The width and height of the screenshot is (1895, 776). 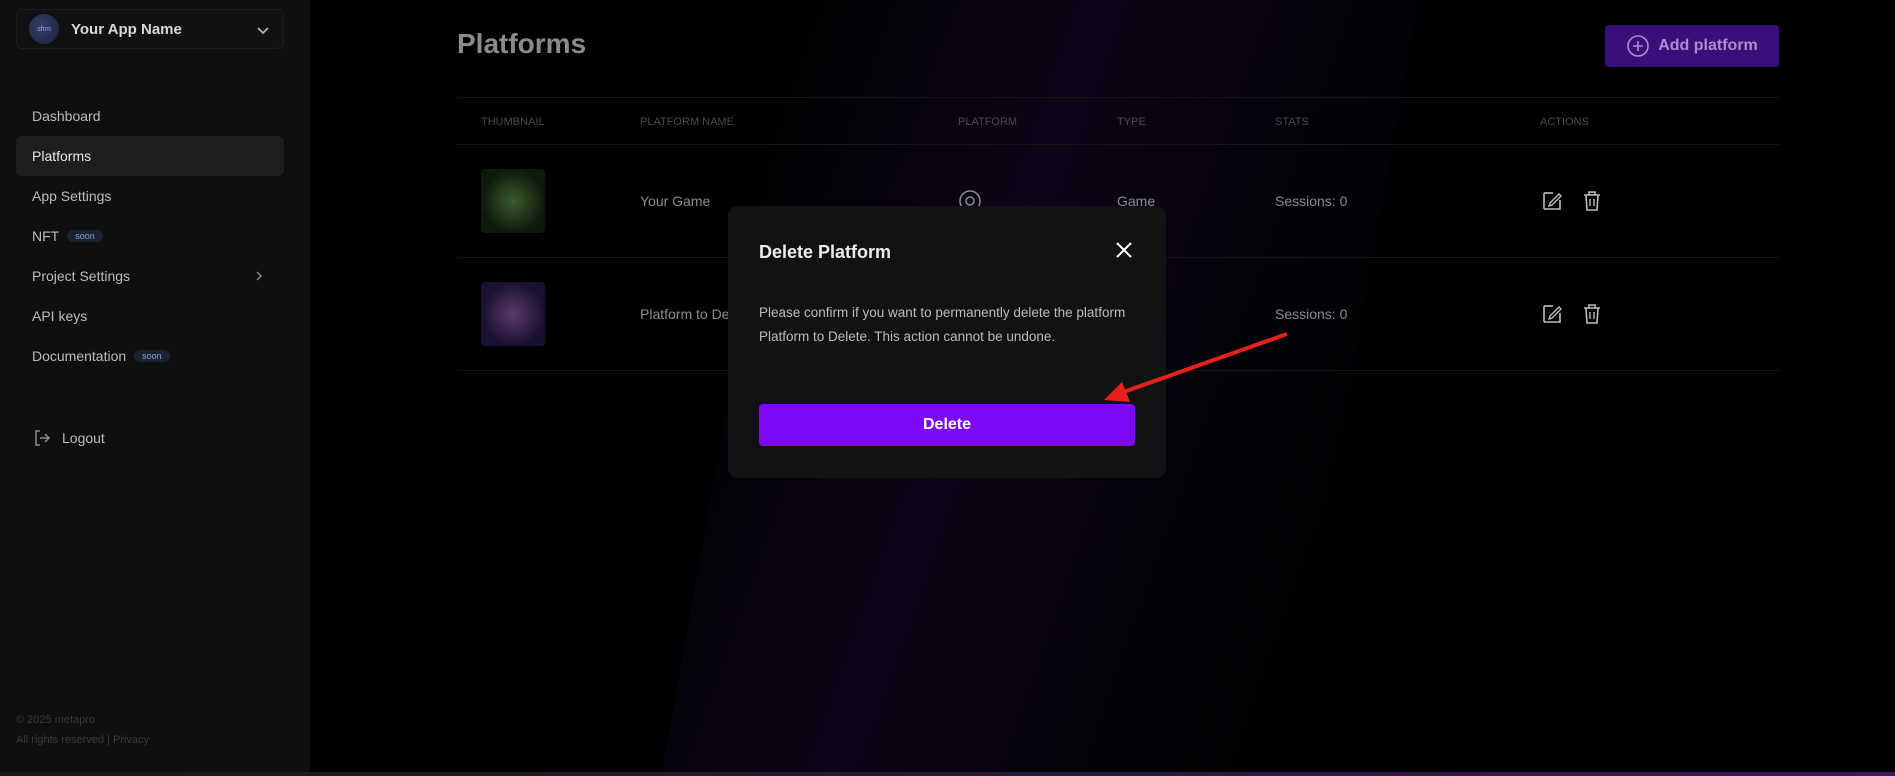 What do you see at coordinates (687, 122) in the screenshot?
I see `column-header-platform-name: PLATFORM NAME` at bounding box center [687, 122].